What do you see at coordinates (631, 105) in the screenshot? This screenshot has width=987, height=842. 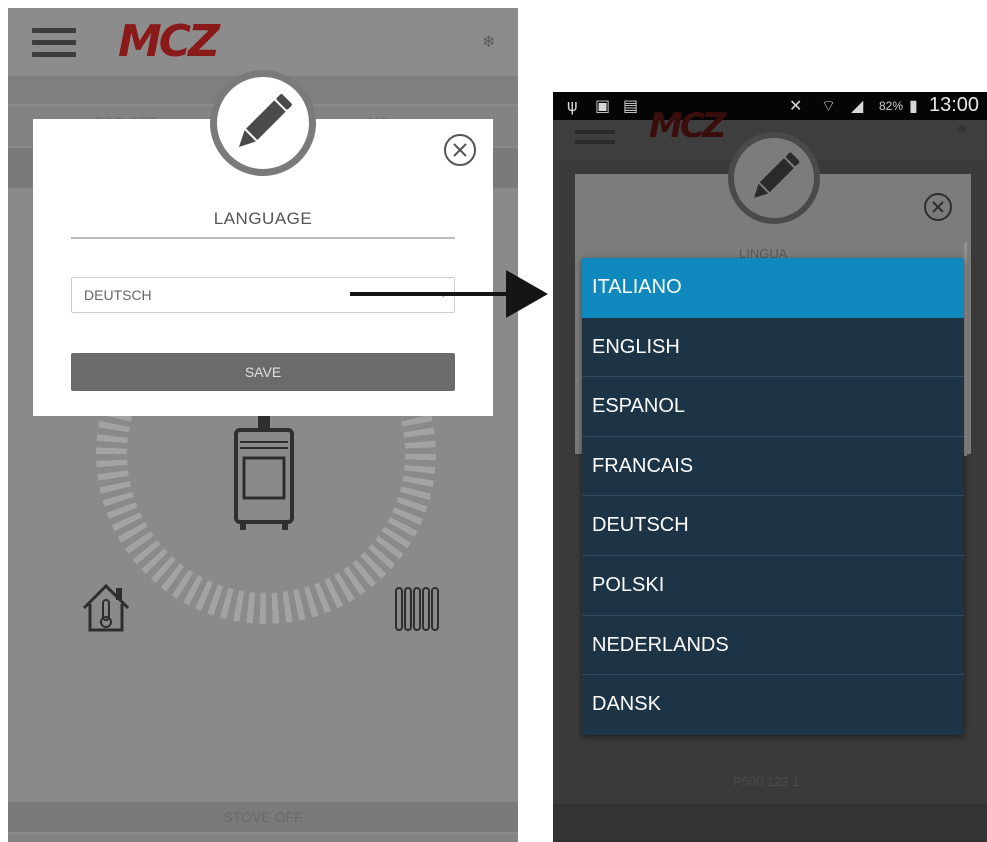 I see `notification-icon: ▤` at bounding box center [631, 105].